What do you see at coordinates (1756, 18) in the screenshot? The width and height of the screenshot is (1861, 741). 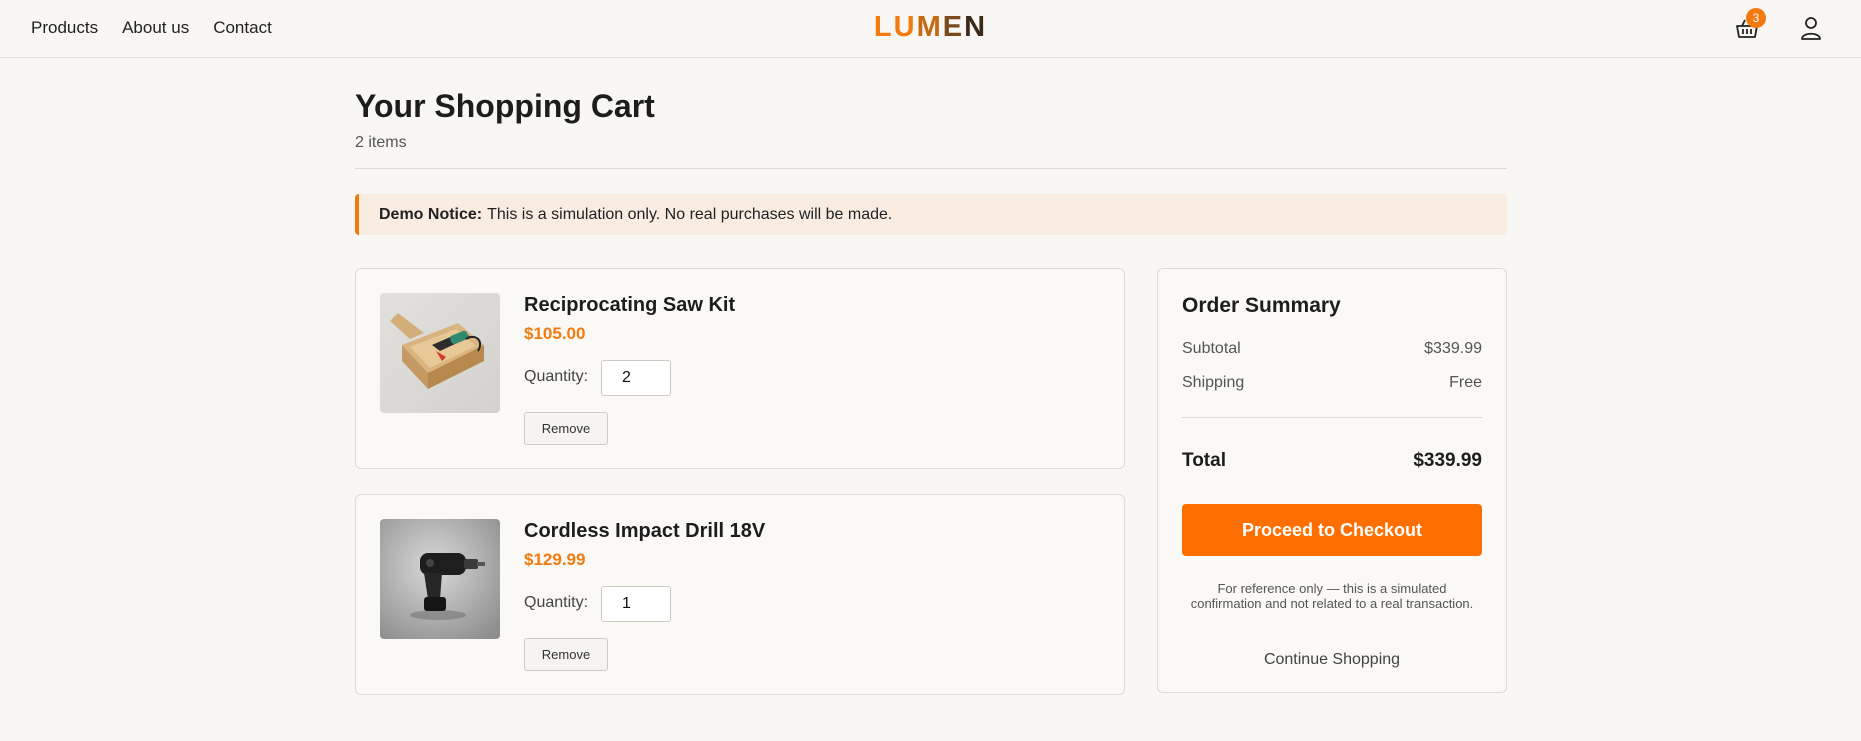 I see `cart-count-badge: 3` at bounding box center [1756, 18].